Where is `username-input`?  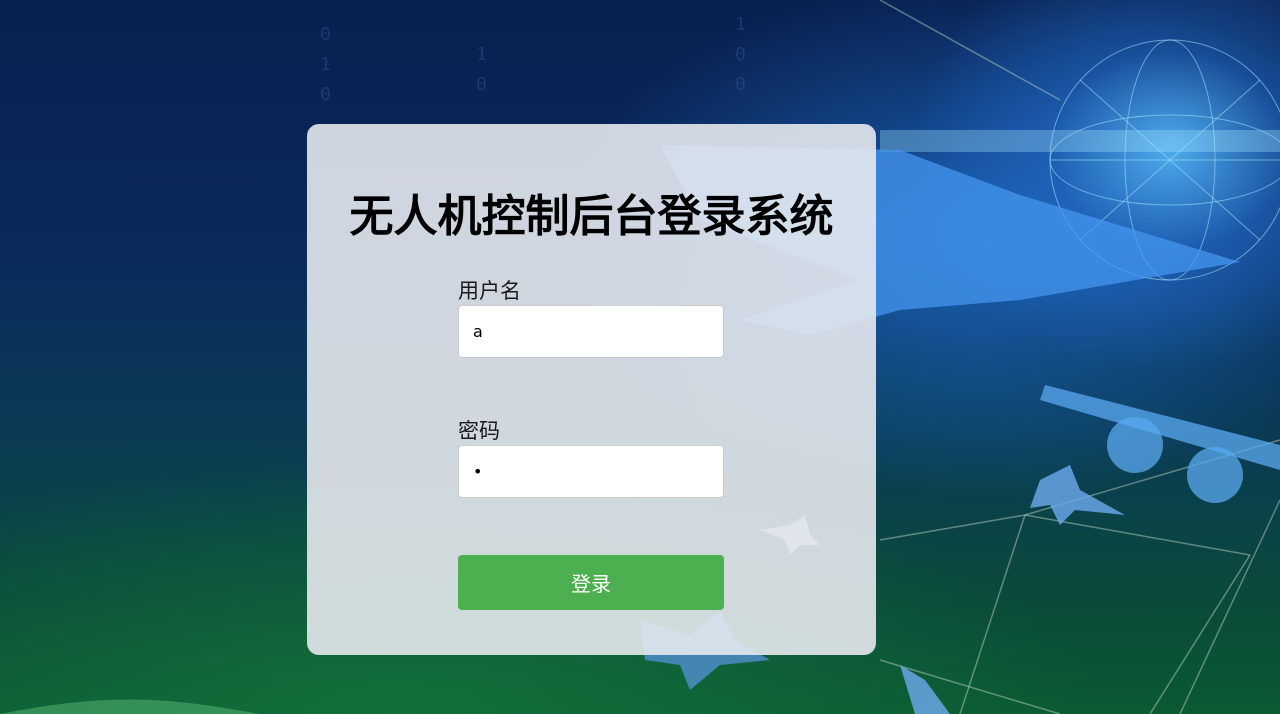
username-input is located at coordinates (591, 331).